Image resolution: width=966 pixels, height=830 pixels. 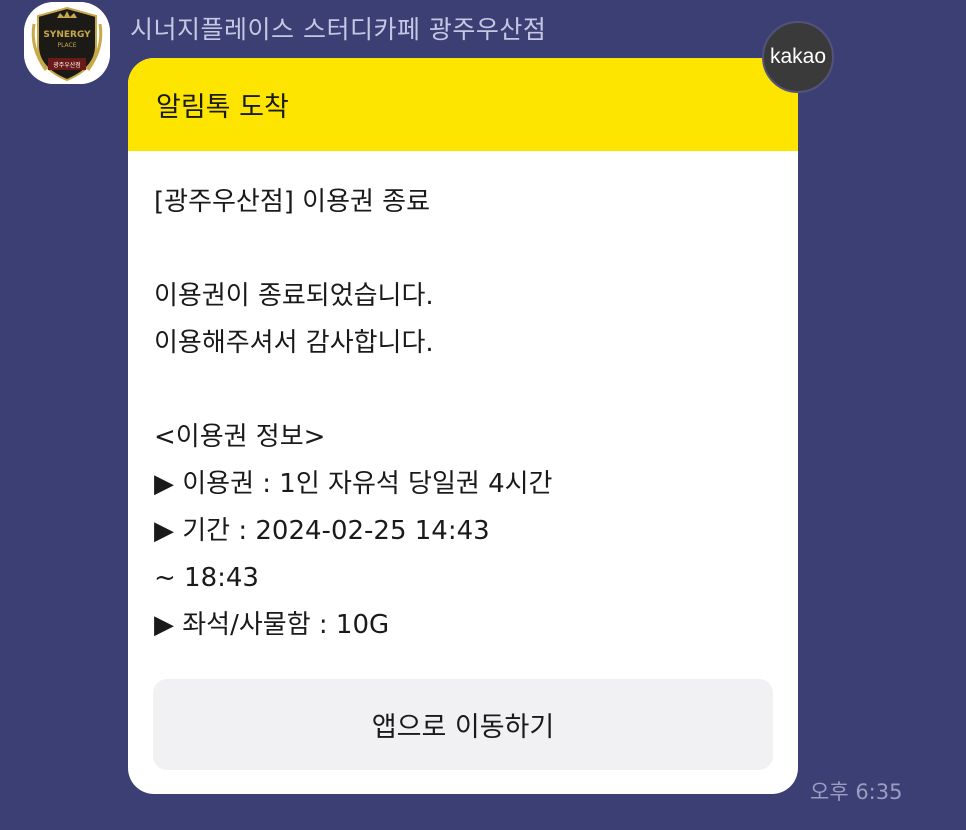 I want to click on message-line: 이용해주셔서 감사합니다., so click(x=294, y=343).